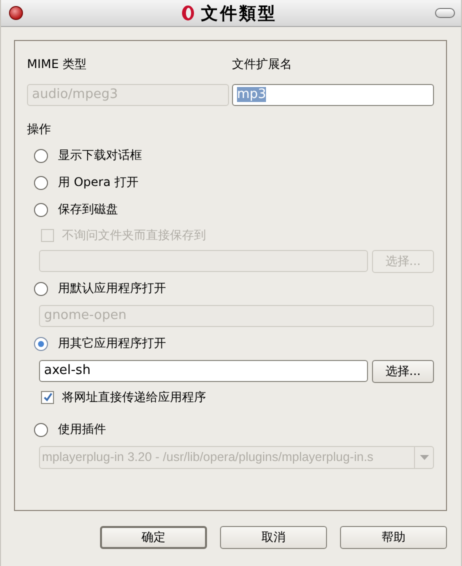 The width and height of the screenshot is (462, 566). I want to click on option-label: 用其它应用程序打开, so click(112, 343).